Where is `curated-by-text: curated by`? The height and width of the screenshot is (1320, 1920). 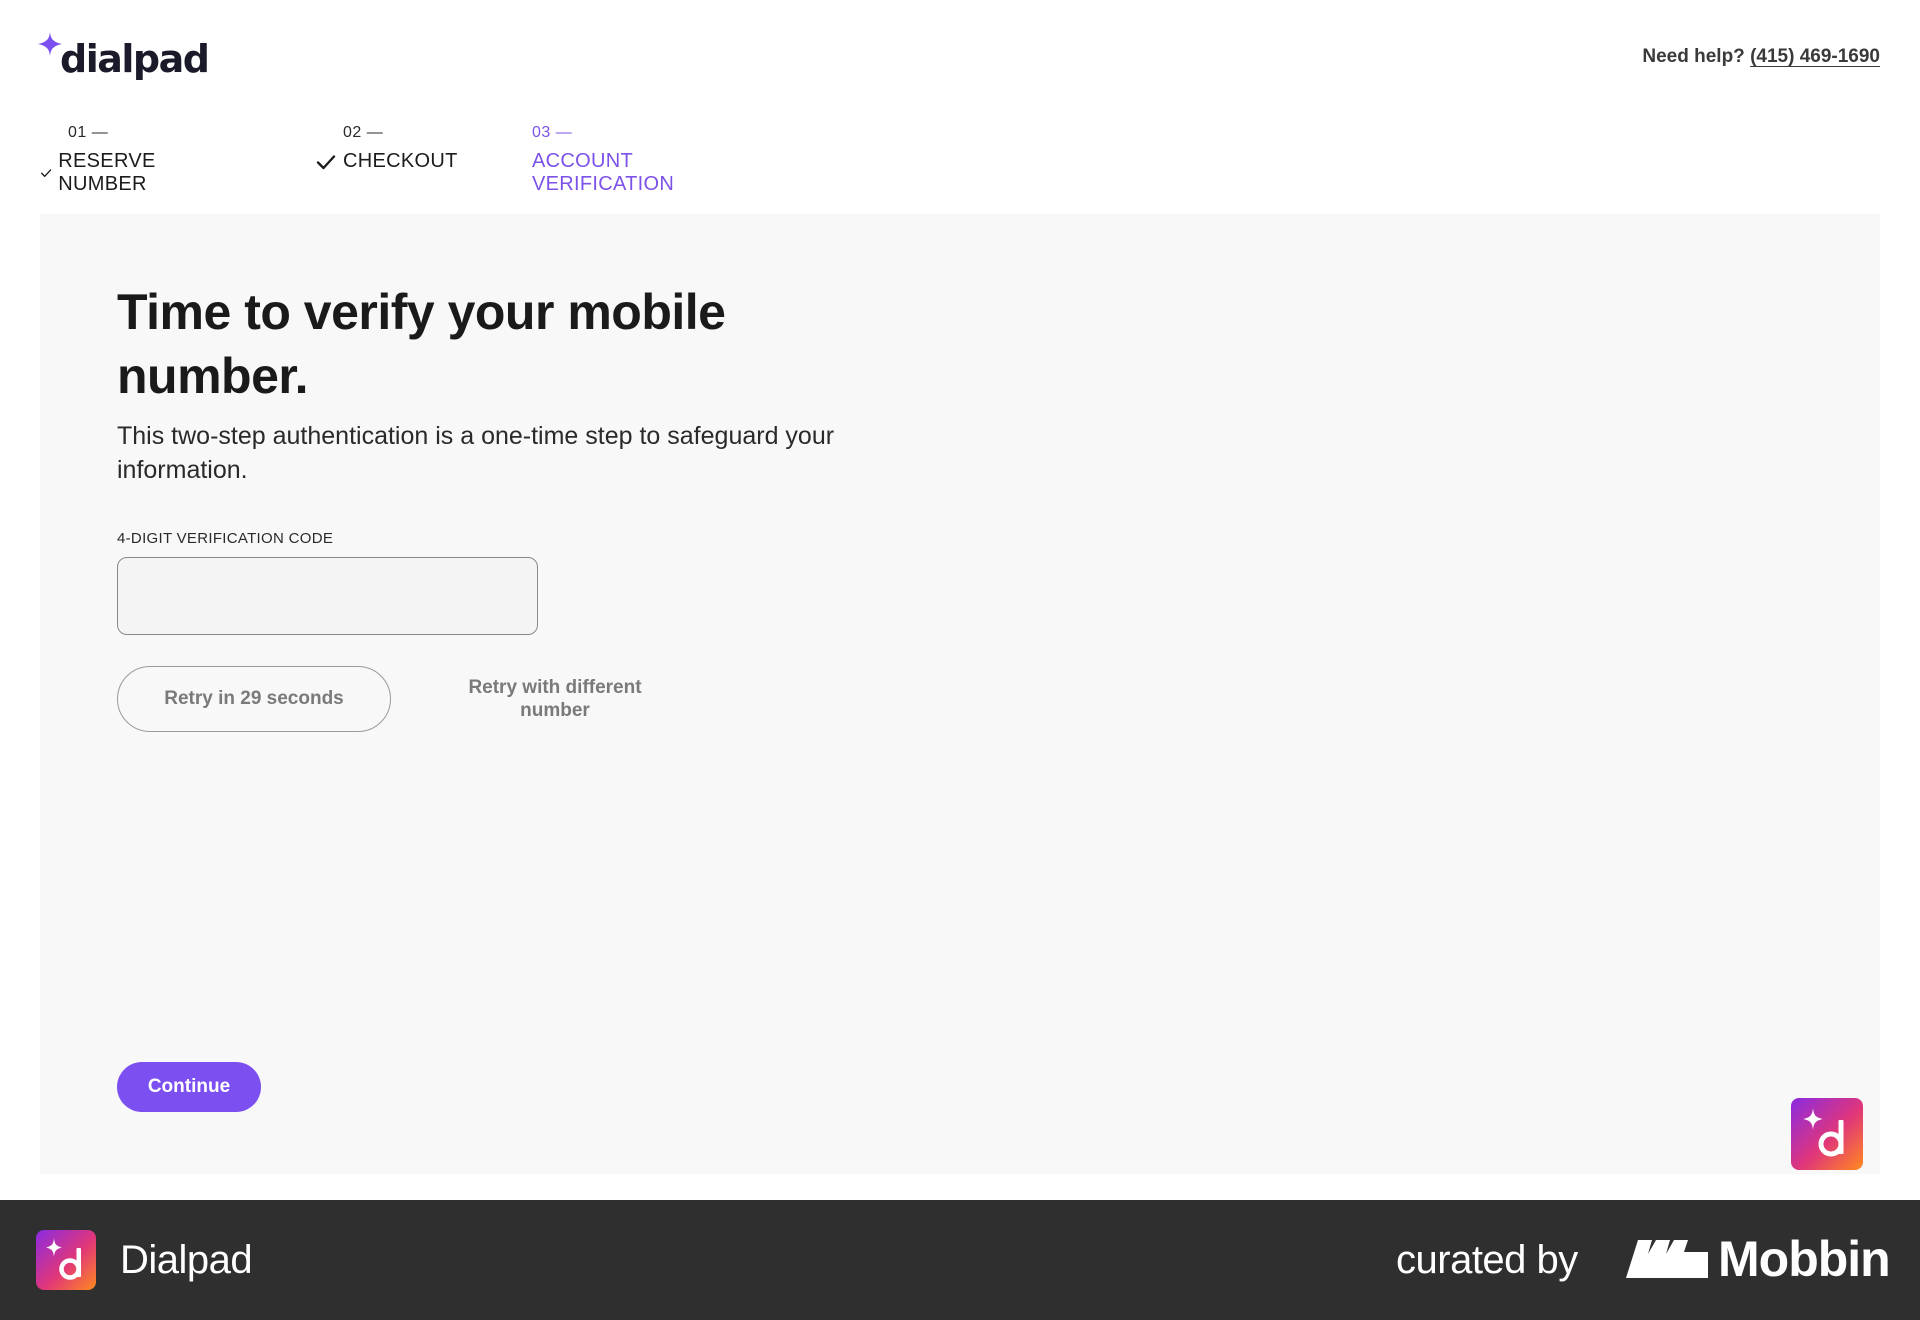 curated-by-text: curated by is located at coordinates (1487, 1260).